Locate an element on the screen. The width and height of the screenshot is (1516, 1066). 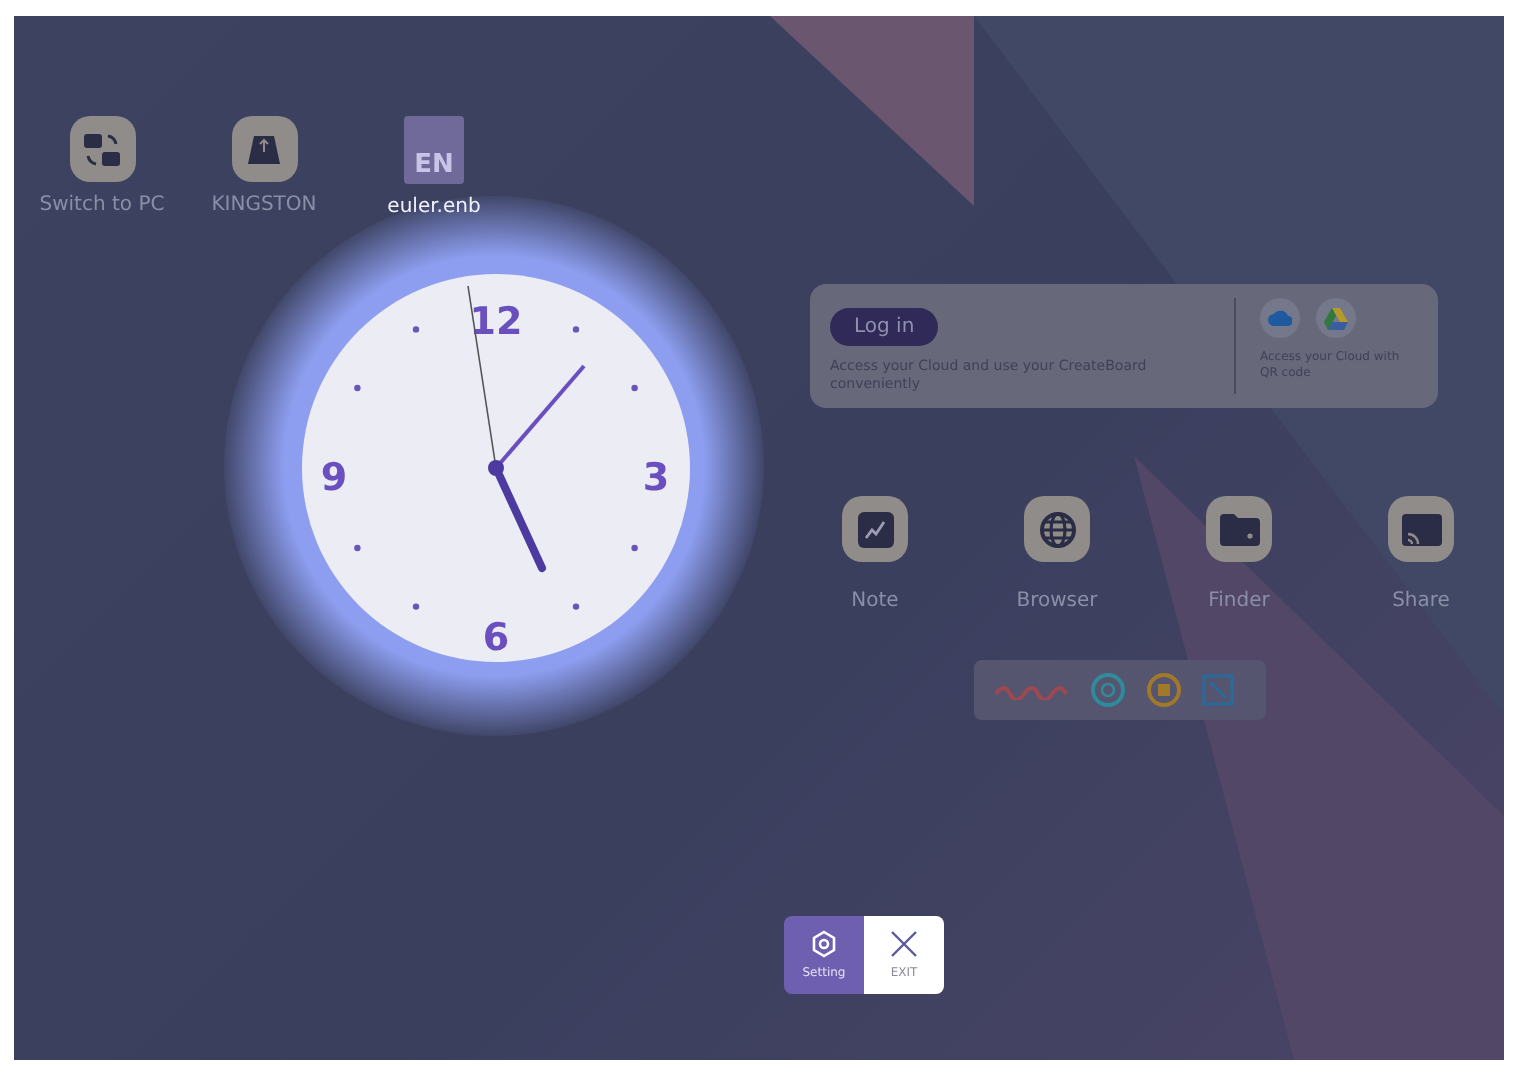
clock-numeral: 3 is located at coordinates (656, 478).